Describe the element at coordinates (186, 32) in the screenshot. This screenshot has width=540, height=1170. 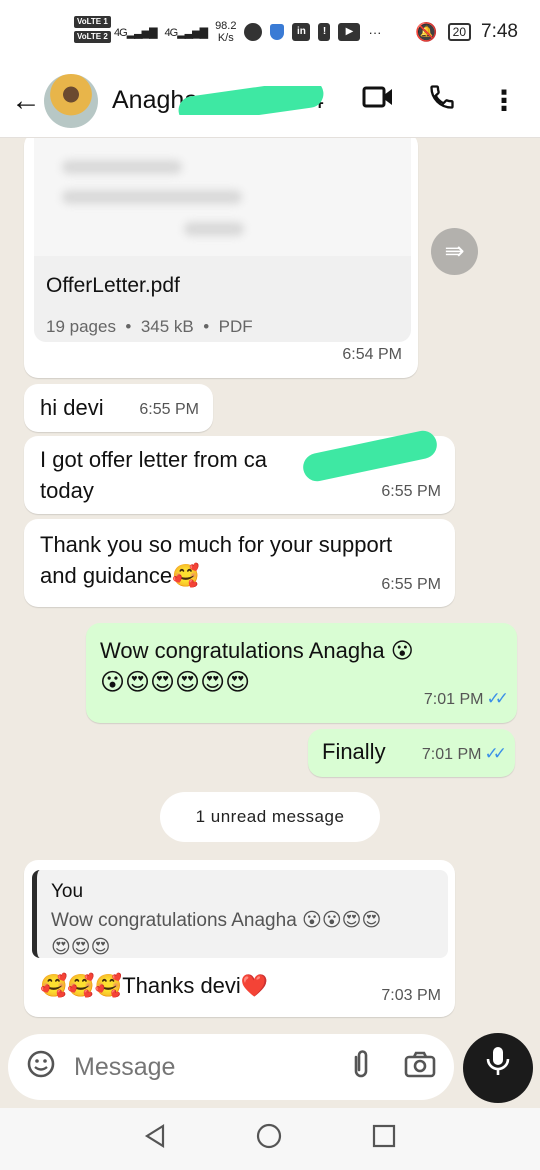
I see `signal-2-icon: 4G▂▃▅▇` at that location.